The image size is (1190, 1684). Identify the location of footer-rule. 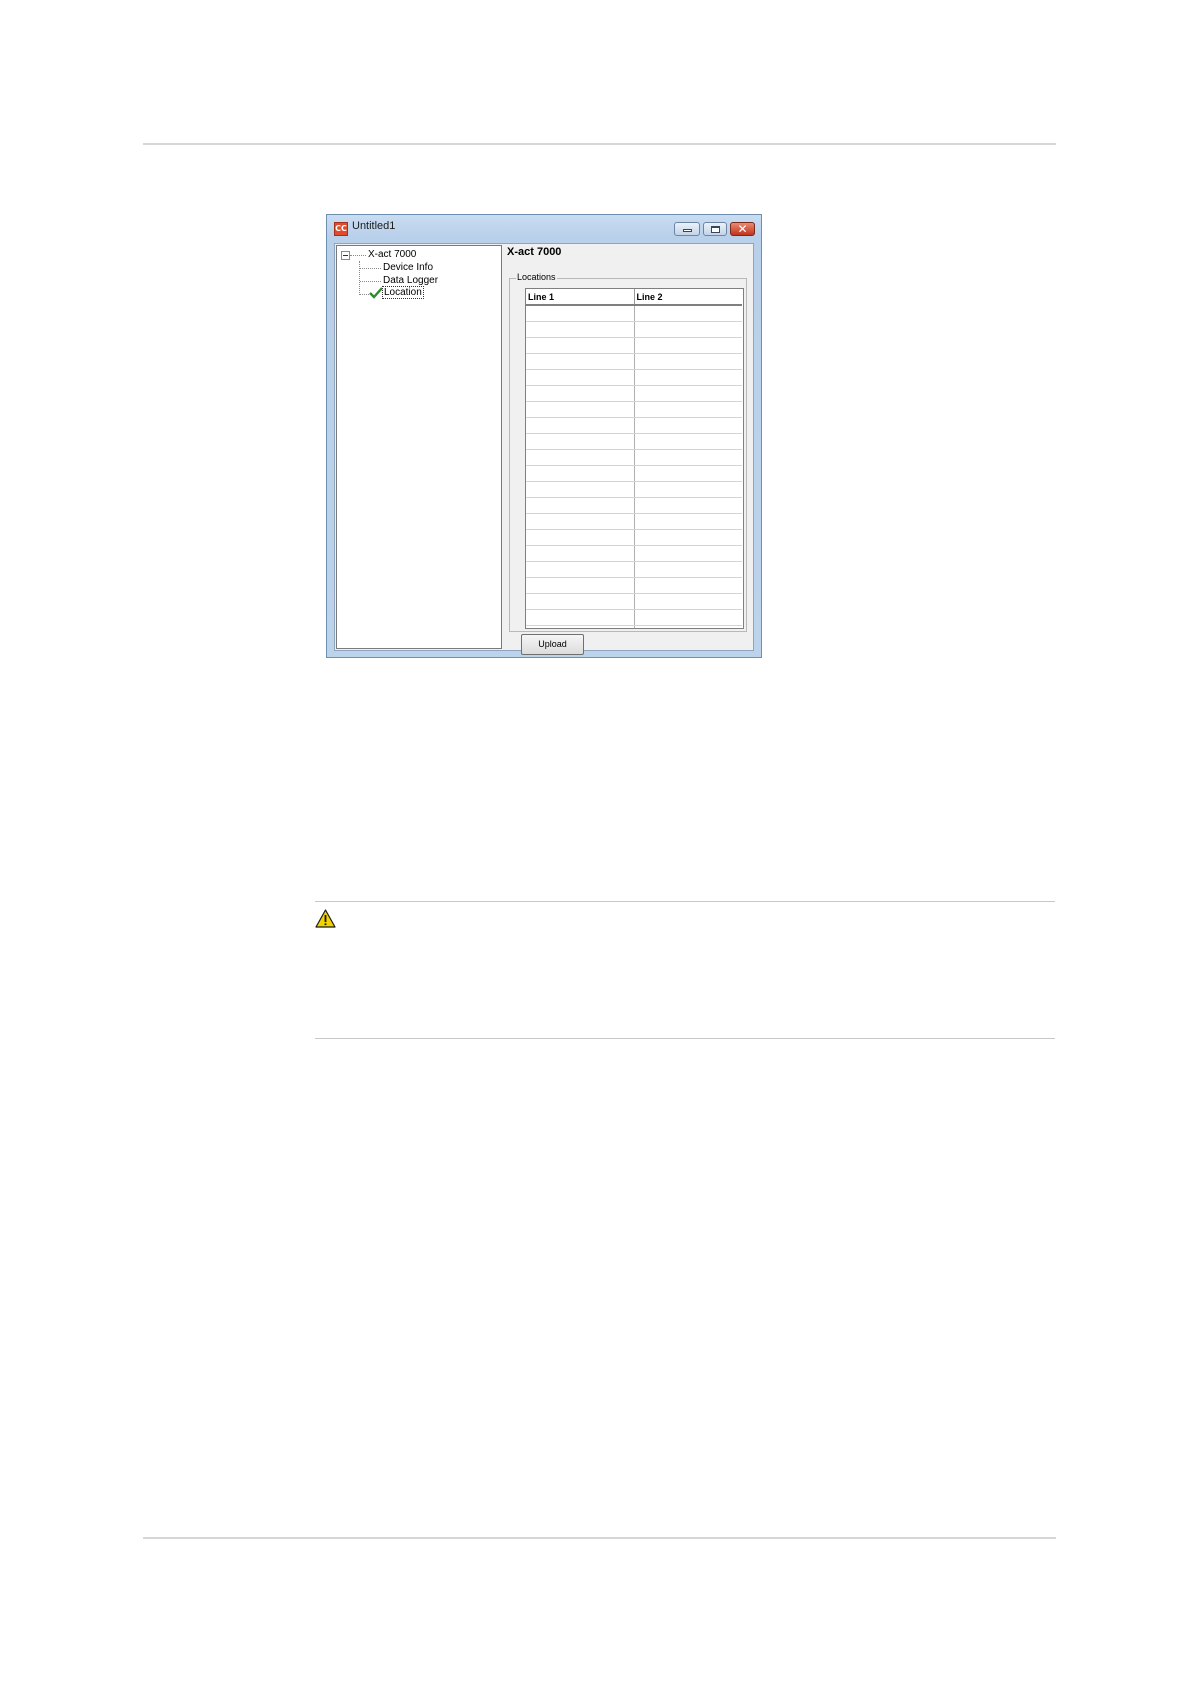
(599, 1538).